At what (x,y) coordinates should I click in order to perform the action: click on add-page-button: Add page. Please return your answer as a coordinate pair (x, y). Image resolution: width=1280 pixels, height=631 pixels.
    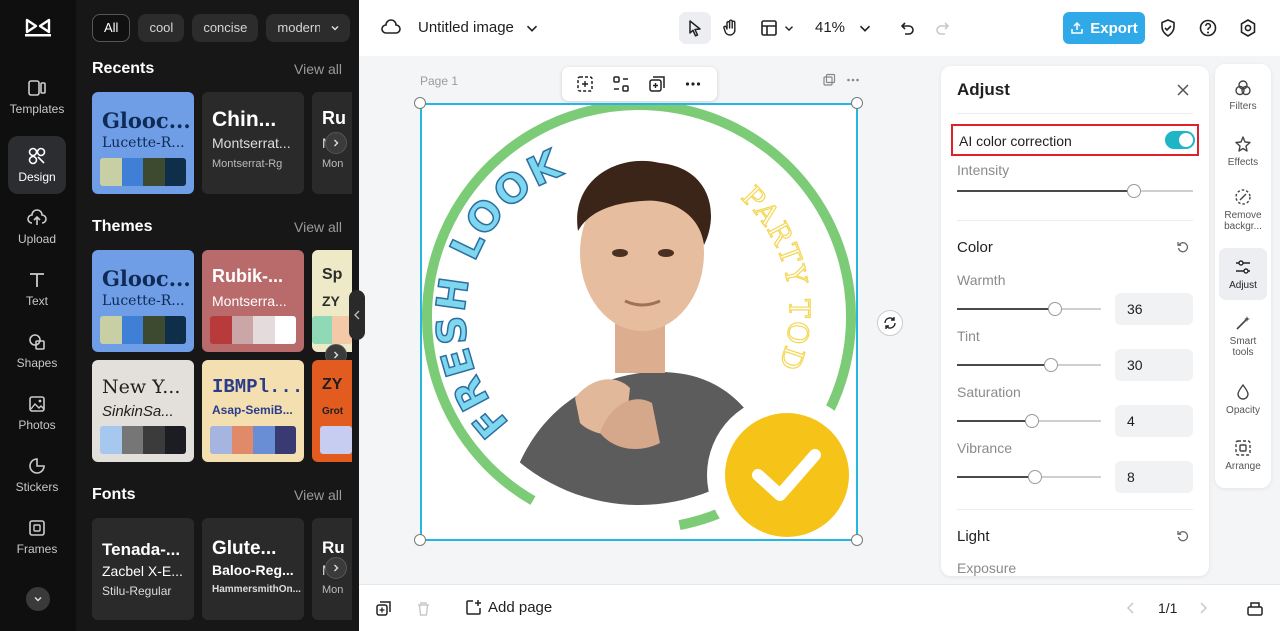
    Looking at the image, I should click on (508, 607).